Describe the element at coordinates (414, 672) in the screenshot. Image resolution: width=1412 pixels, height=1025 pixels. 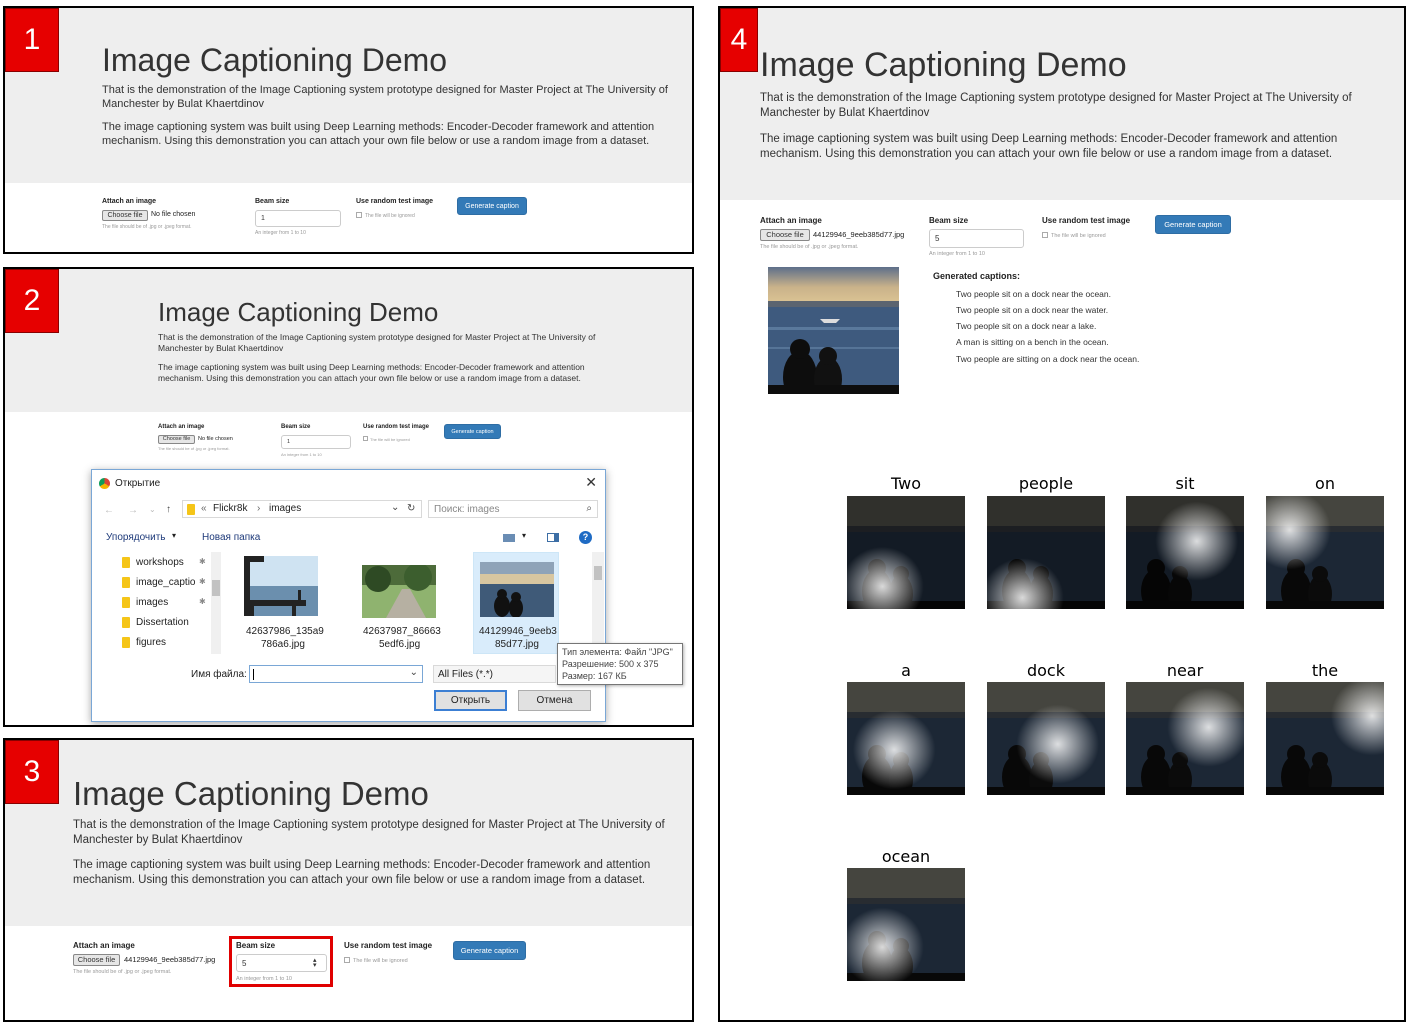
I see `filename-dropdown-icon: ⌄` at that location.